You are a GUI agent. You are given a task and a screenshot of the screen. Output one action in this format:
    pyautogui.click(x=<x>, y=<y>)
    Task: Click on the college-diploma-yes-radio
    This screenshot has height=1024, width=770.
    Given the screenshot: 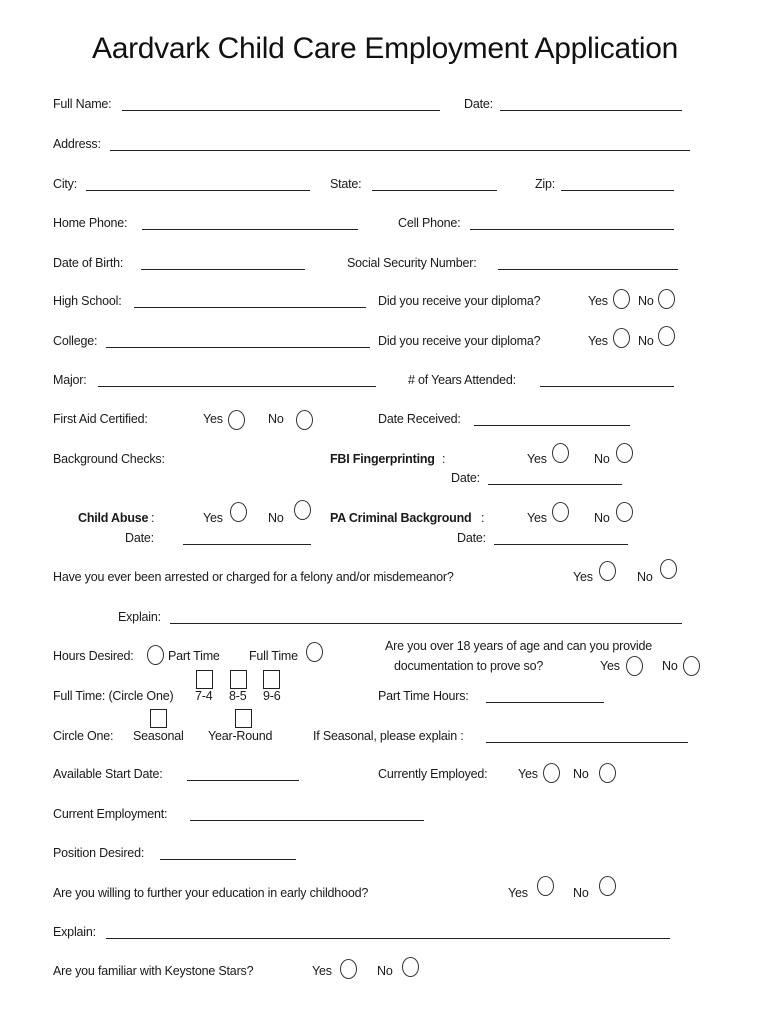 What is the action you would take?
    pyautogui.click(x=621, y=338)
    